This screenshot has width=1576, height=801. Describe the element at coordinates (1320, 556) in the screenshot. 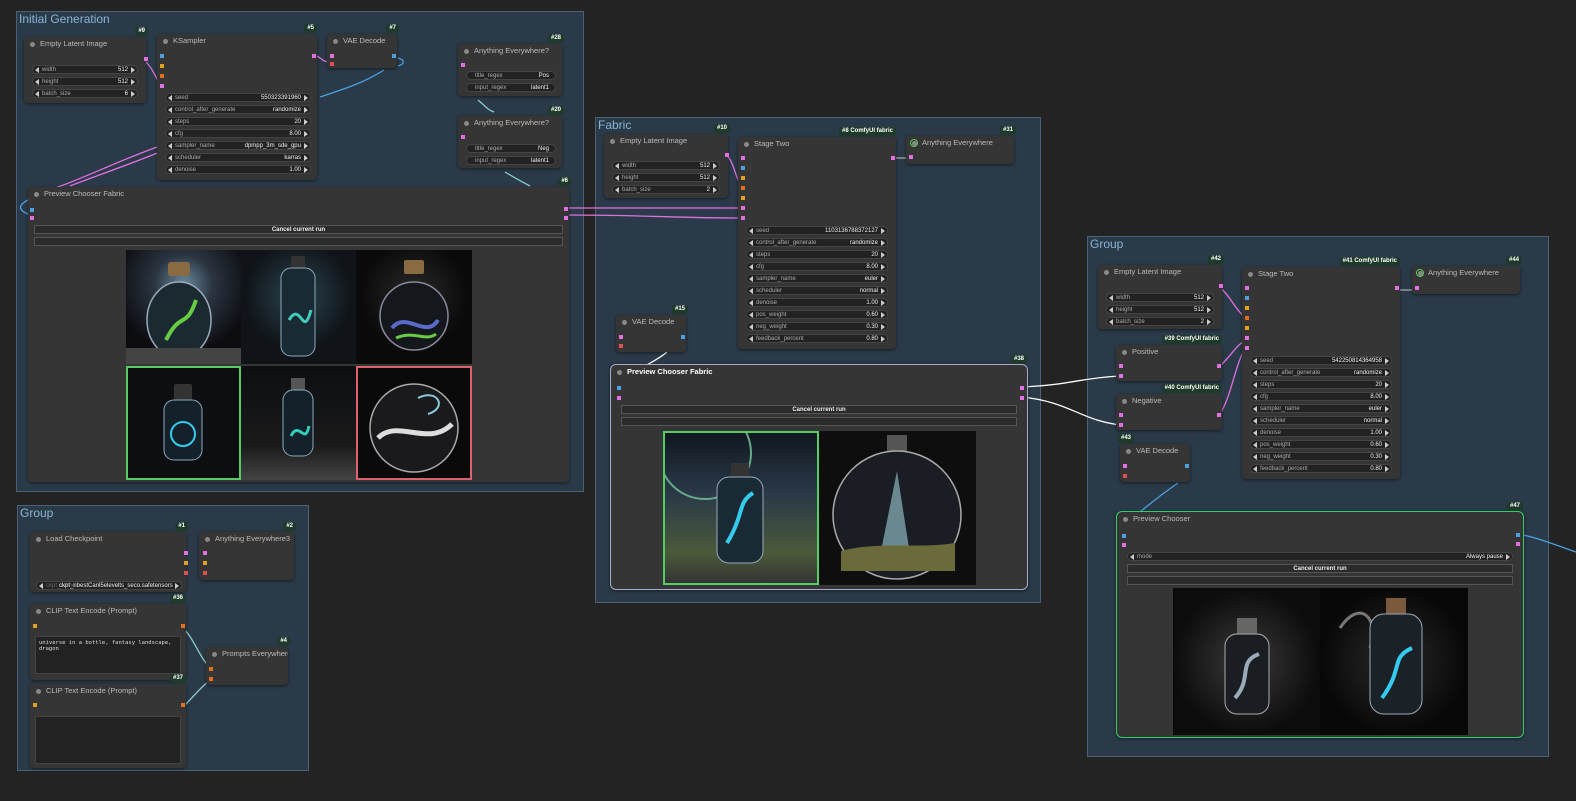

I see `mode-select: mode Always pause` at that location.